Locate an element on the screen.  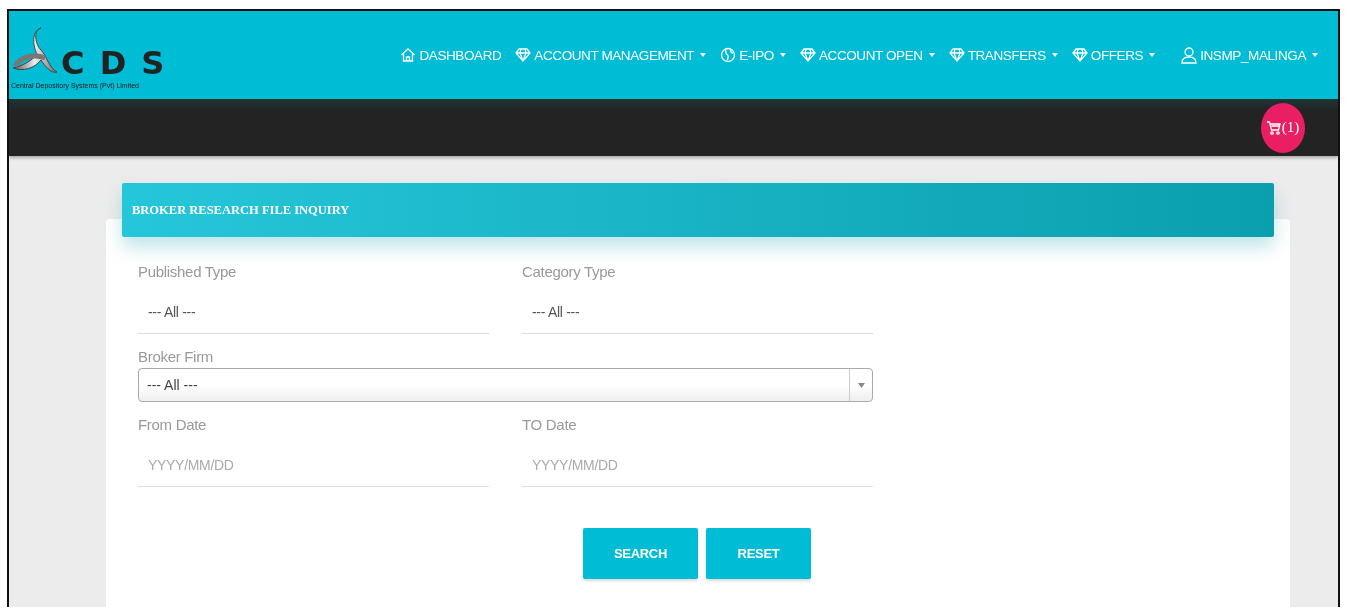
field-label: From Date is located at coordinates (173, 425).